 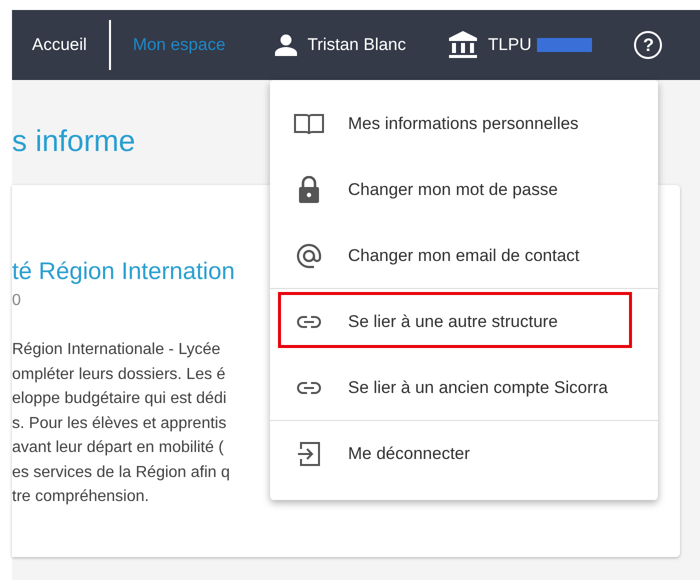 I want to click on at-sign-icon, so click(x=309, y=255).